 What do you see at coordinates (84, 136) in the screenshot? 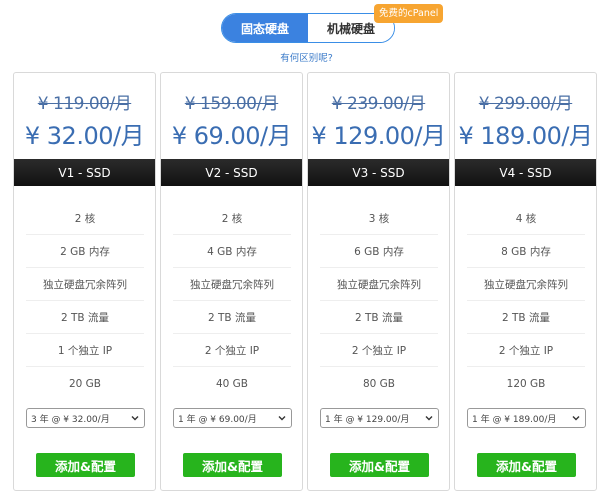
I see `current-price: ¥ 32.00/月` at bounding box center [84, 136].